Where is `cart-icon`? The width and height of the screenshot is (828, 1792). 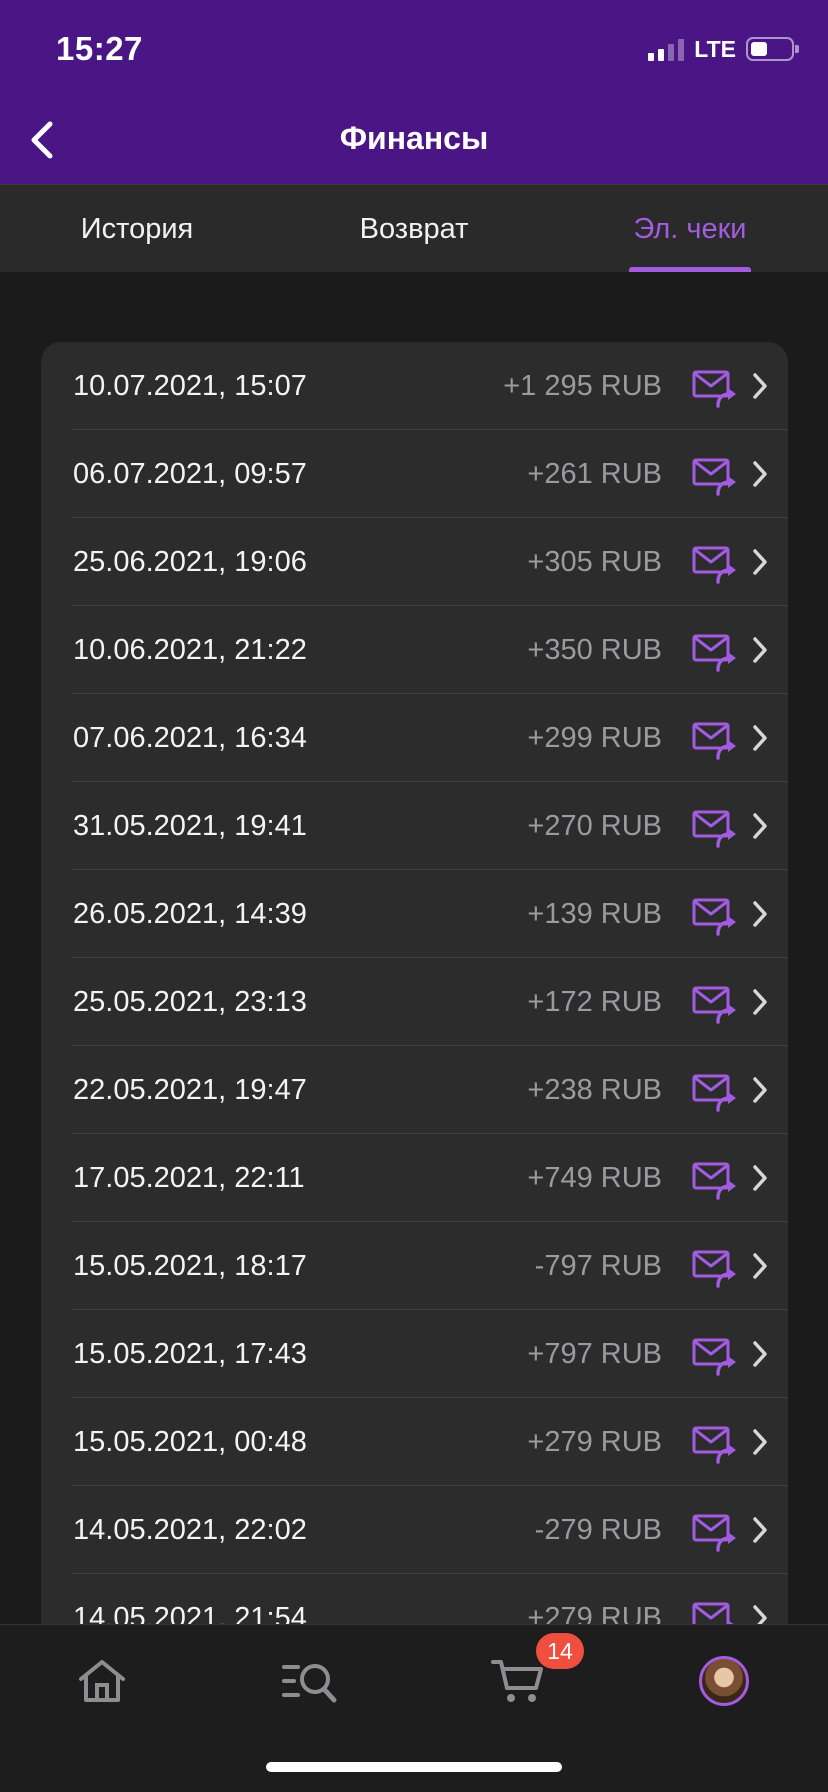
cart-icon is located at coordinates (517, 1681).